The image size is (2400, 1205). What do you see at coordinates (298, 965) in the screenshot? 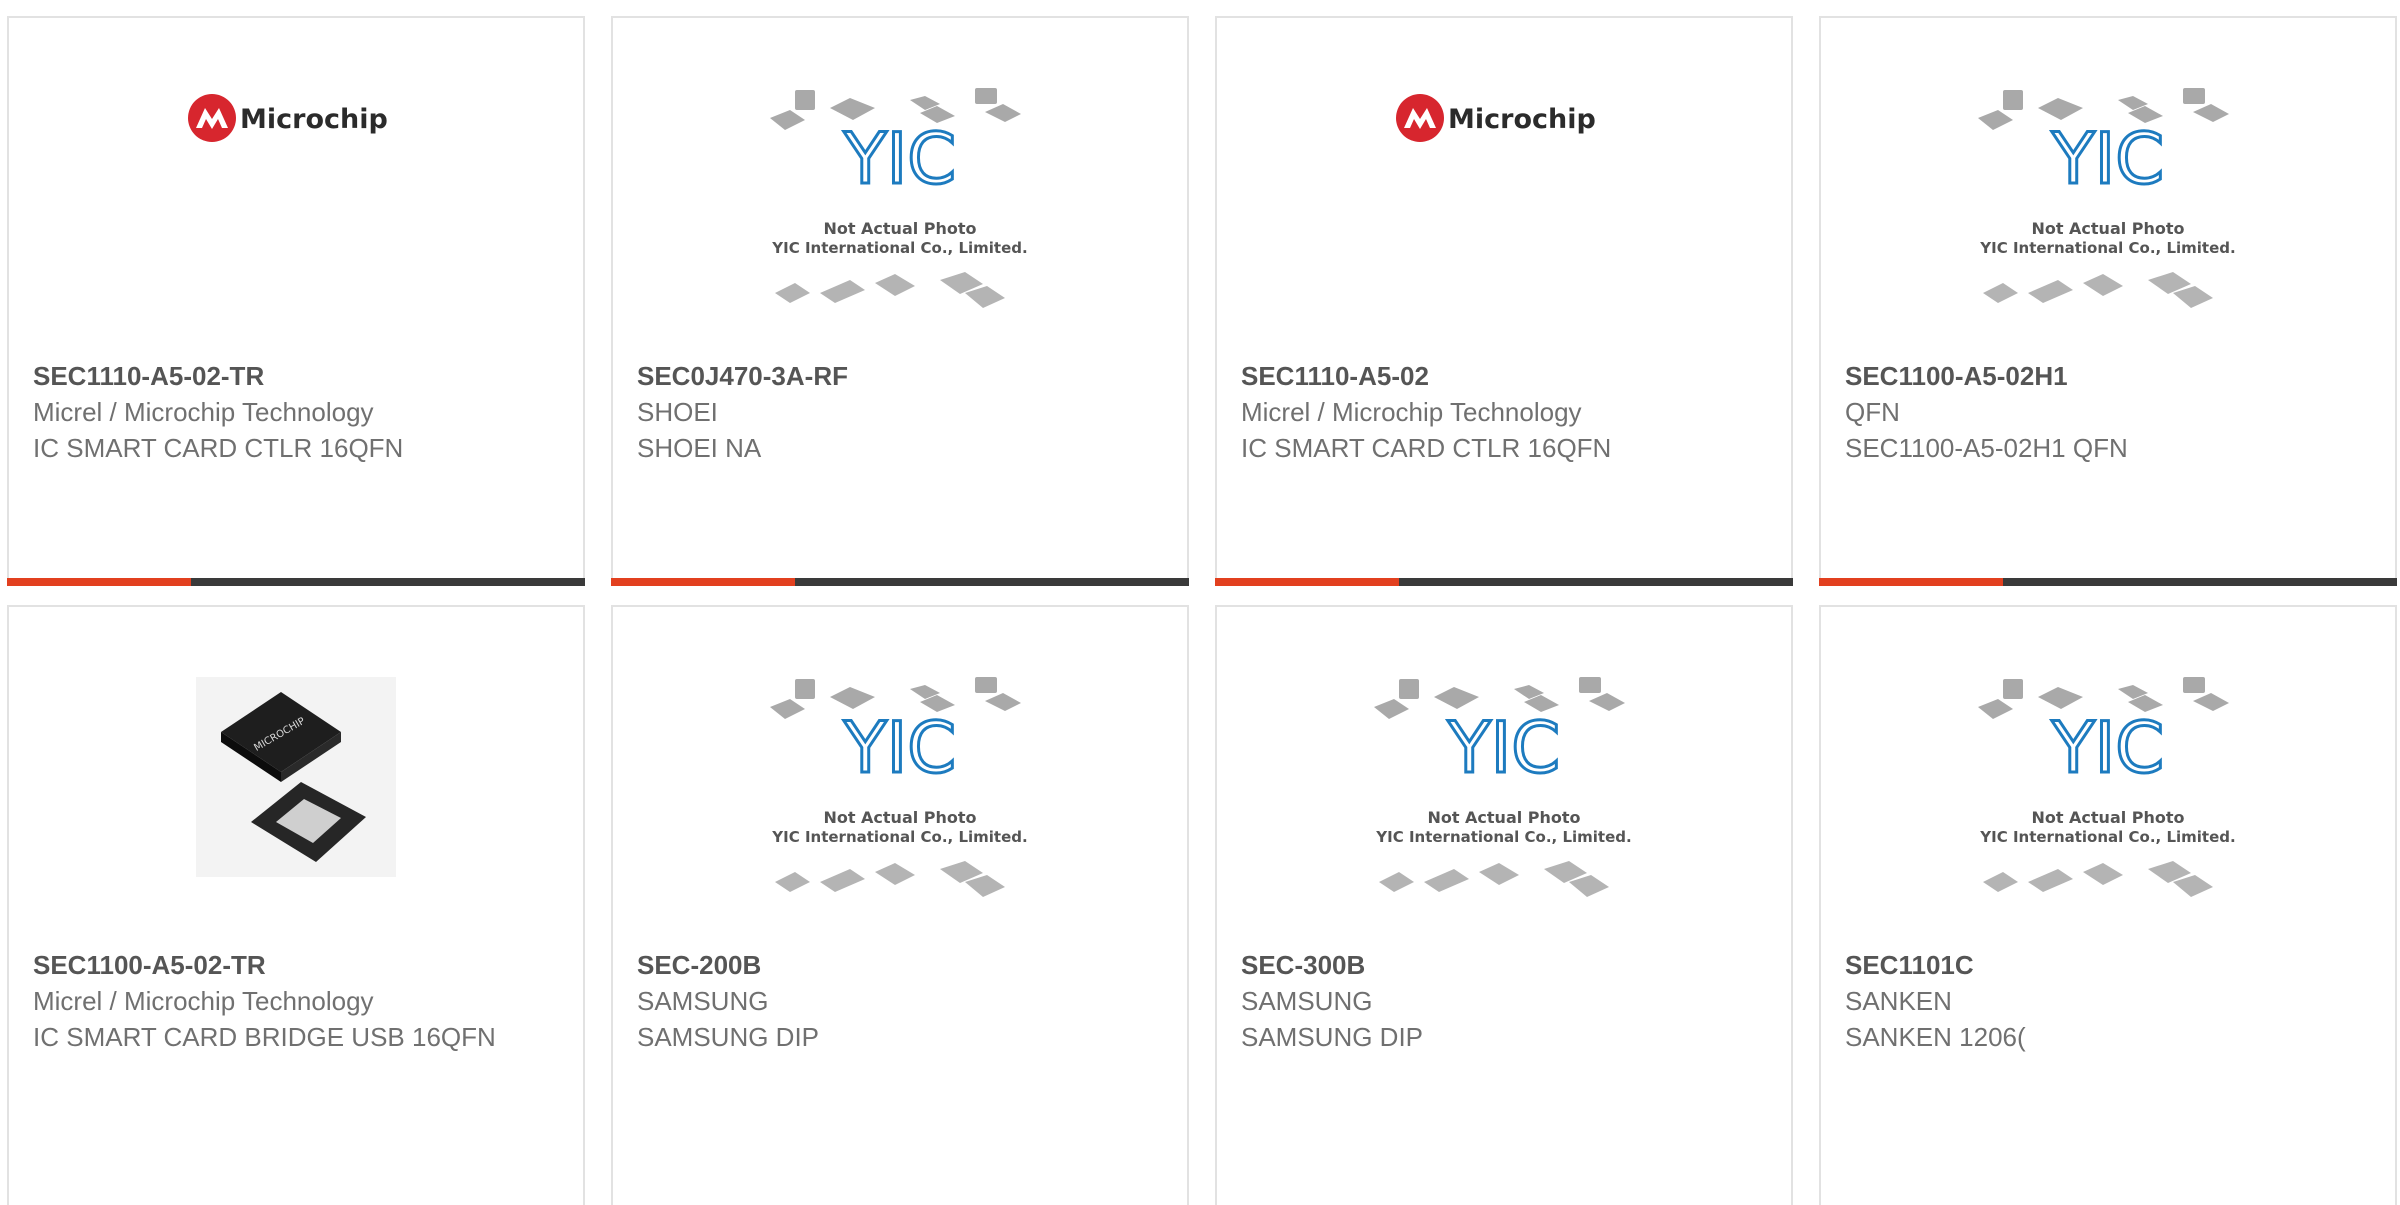
I see `part-number: SEC1100-A5-02-TR` at bounding box center [298, 965].